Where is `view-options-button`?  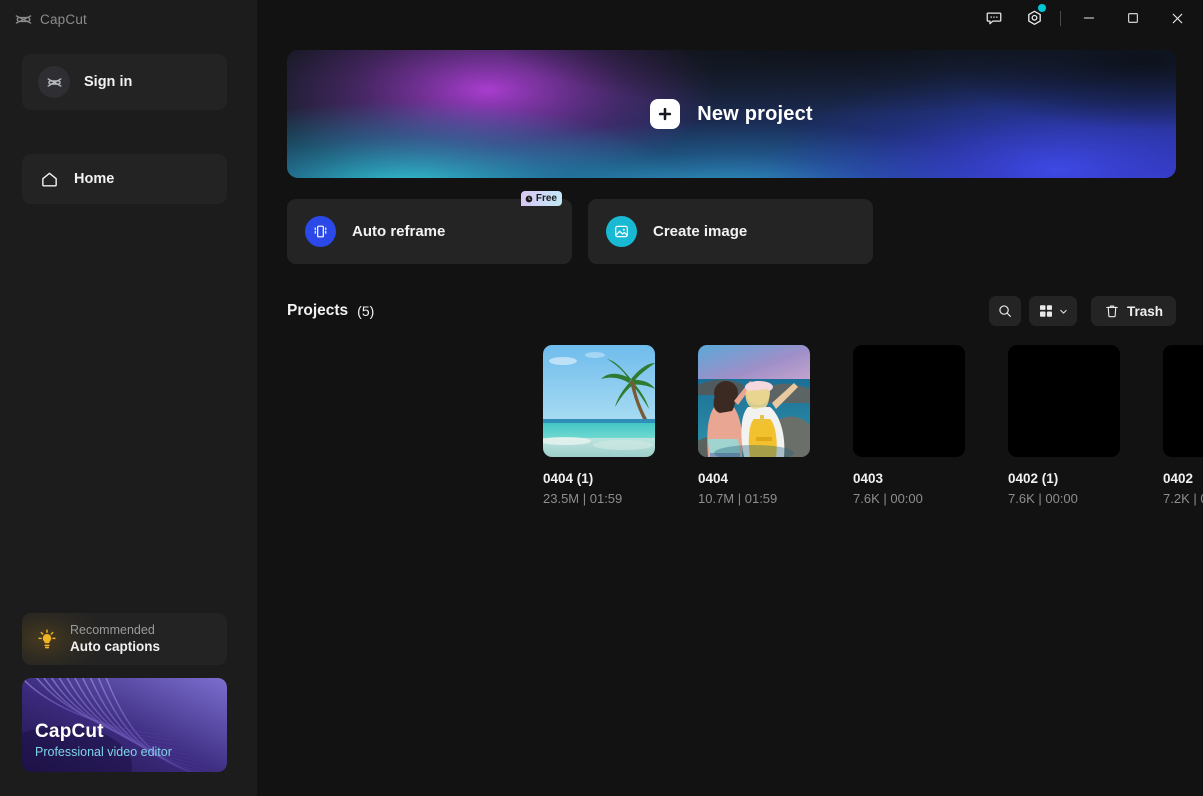 view-options-button is located at coordinates (1053, 311).